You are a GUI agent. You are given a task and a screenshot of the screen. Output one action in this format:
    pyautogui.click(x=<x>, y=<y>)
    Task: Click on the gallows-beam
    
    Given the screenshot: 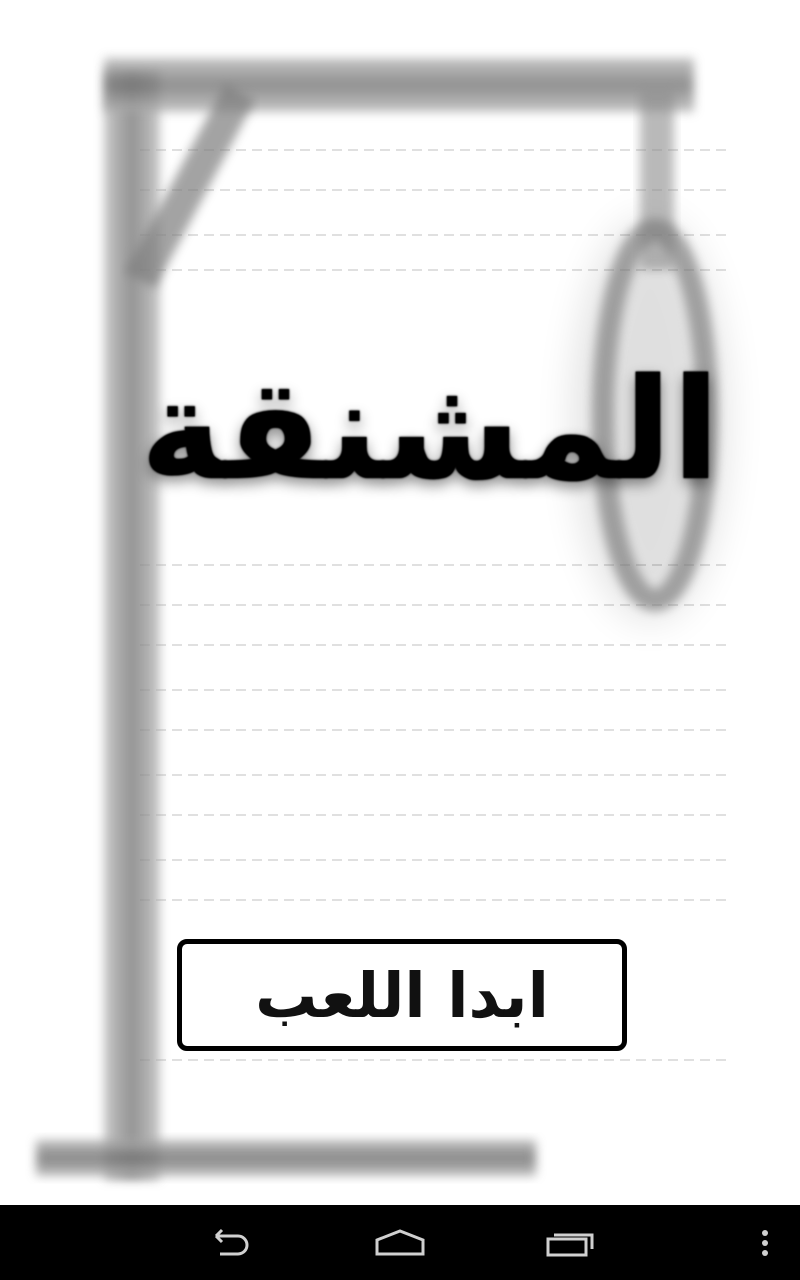 What is the action you would take?
    pyautogui.click(x=399, y=85)
    